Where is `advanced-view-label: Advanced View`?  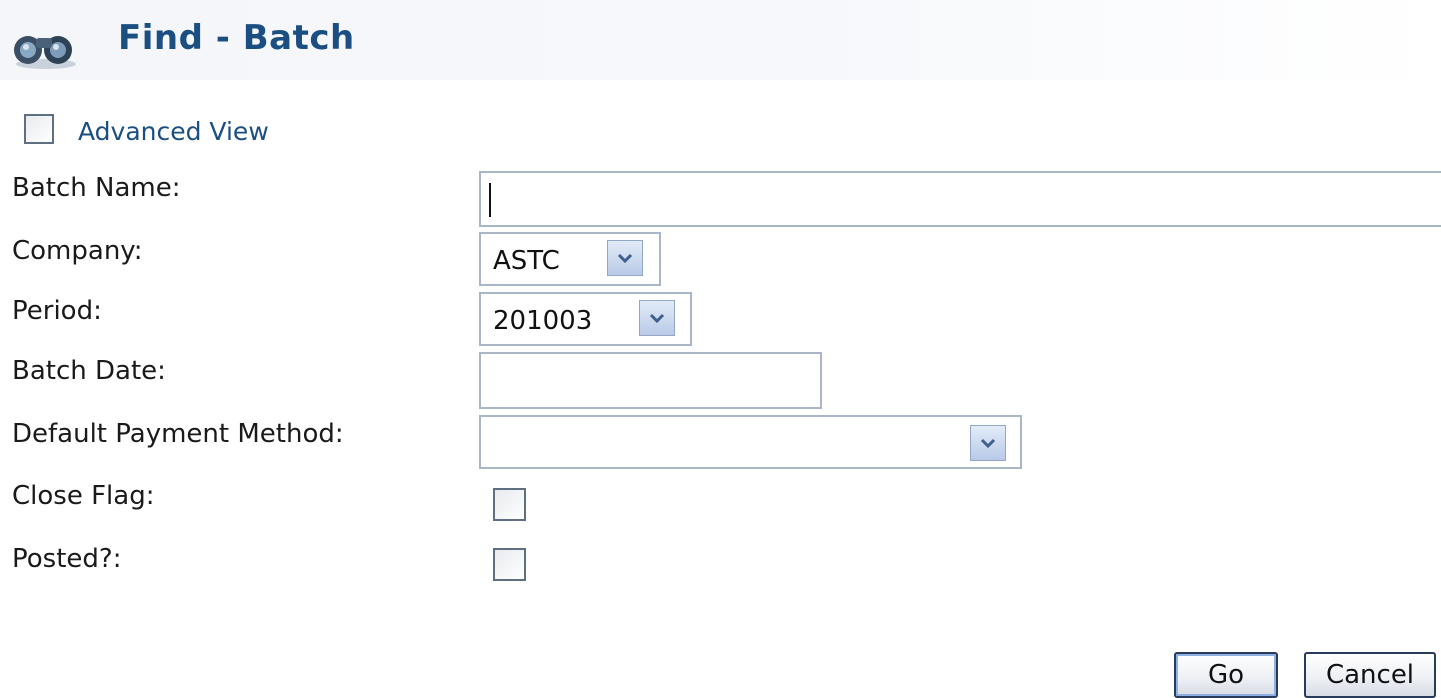
advanced-view-label: Advanced View is located at coordinates (173, 131).